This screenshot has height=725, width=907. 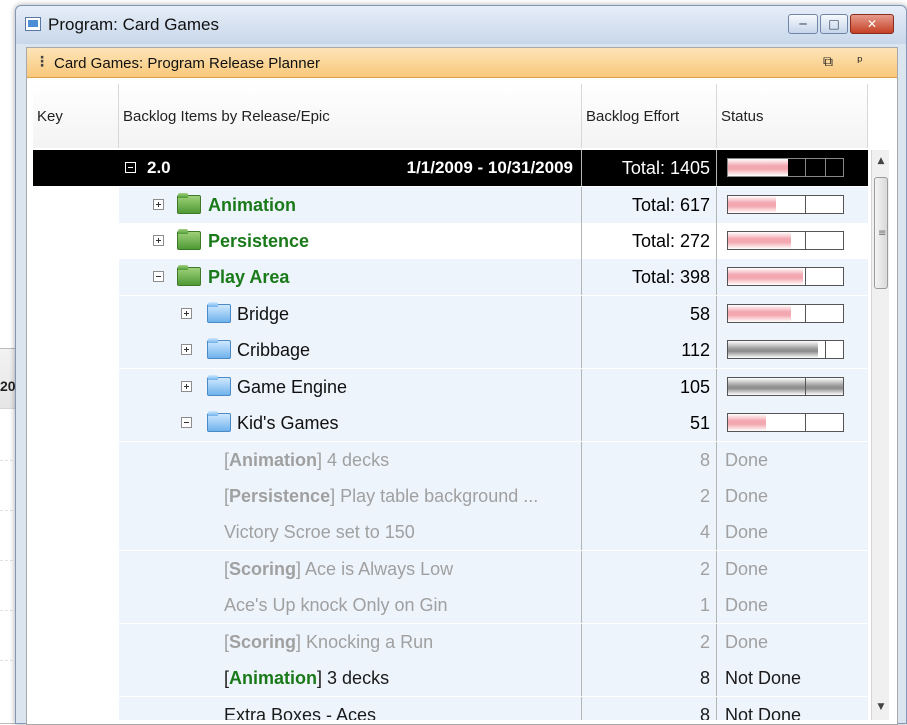 I want to click on scroll-up-arrow-icon: ▲, so click(x=880, y=161).